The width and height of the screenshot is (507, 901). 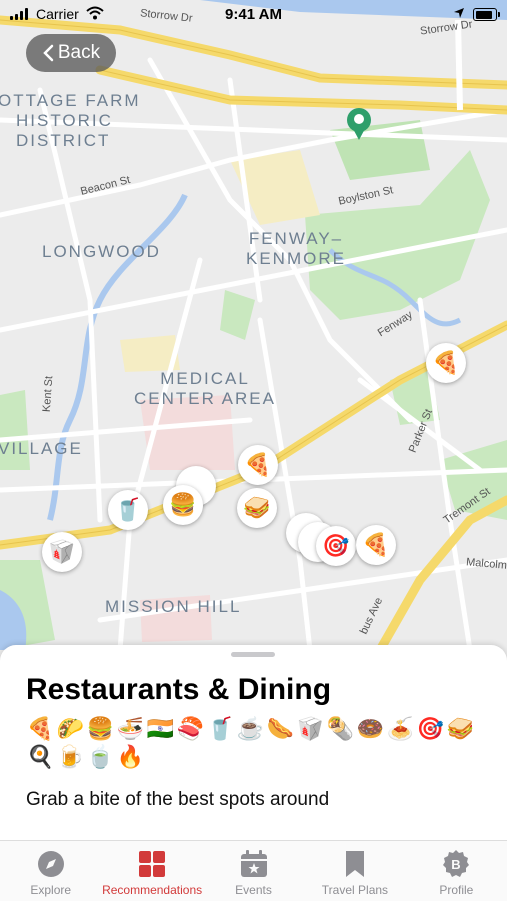 What do you see at coordinates (253, 863) in the screenshot?
I see `calendar-icon` at bounding box center [253, 863].